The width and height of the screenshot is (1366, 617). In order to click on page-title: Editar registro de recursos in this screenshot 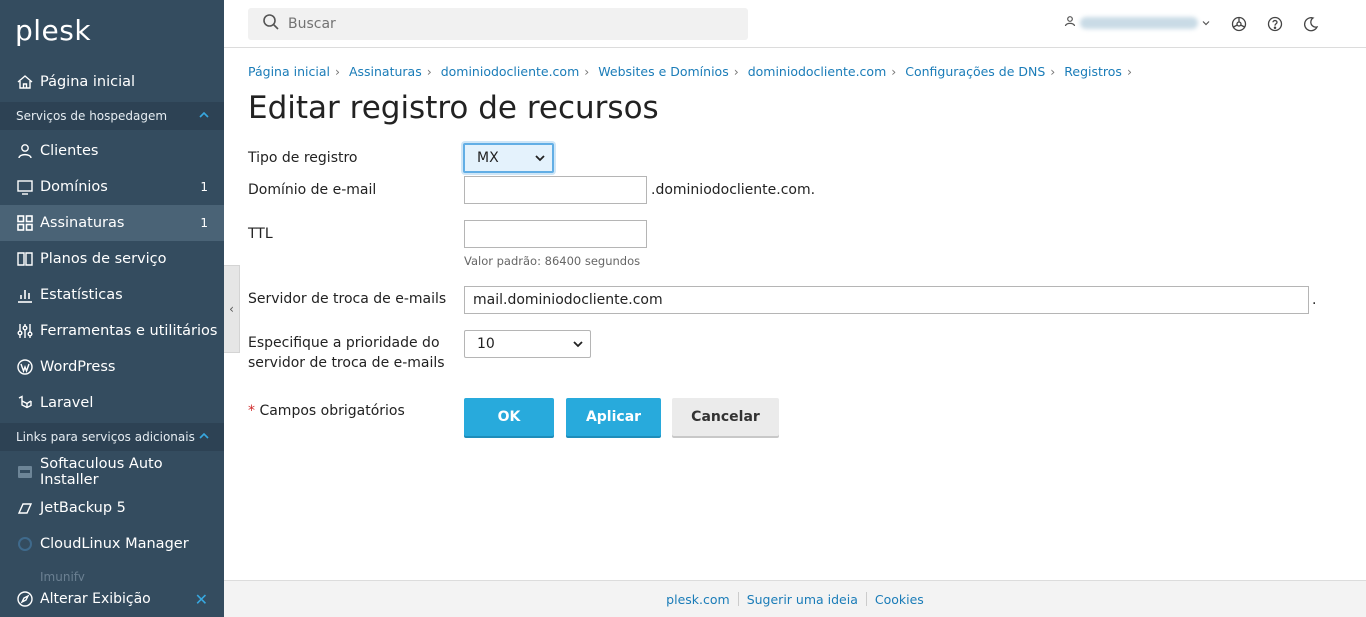, I will do `click(453, 108)`.